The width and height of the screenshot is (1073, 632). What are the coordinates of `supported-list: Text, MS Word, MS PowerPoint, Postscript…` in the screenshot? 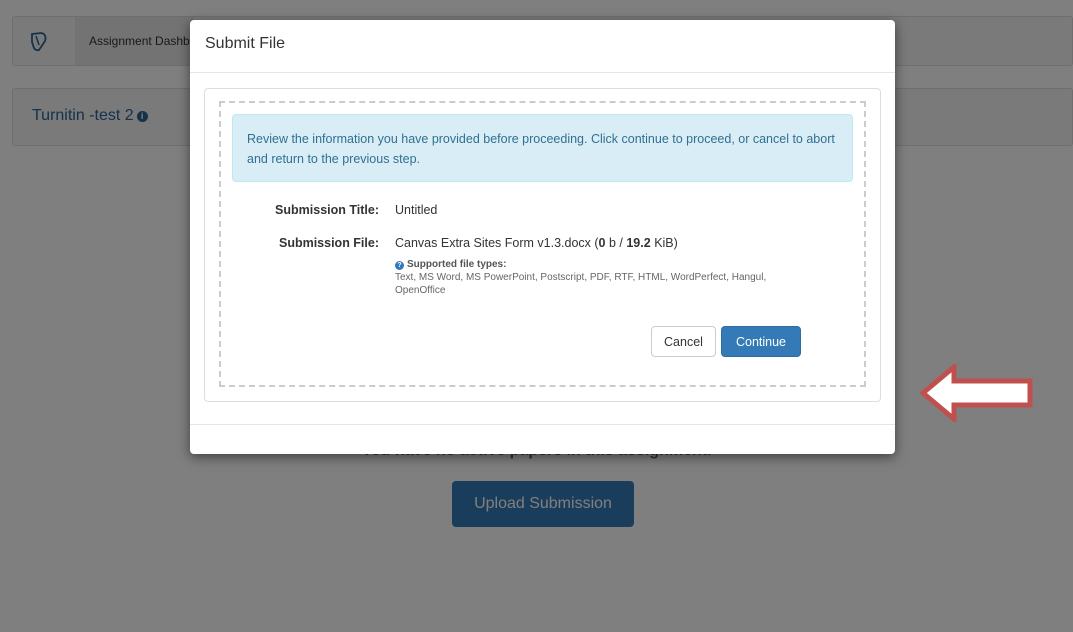 It's located at (581, 284).